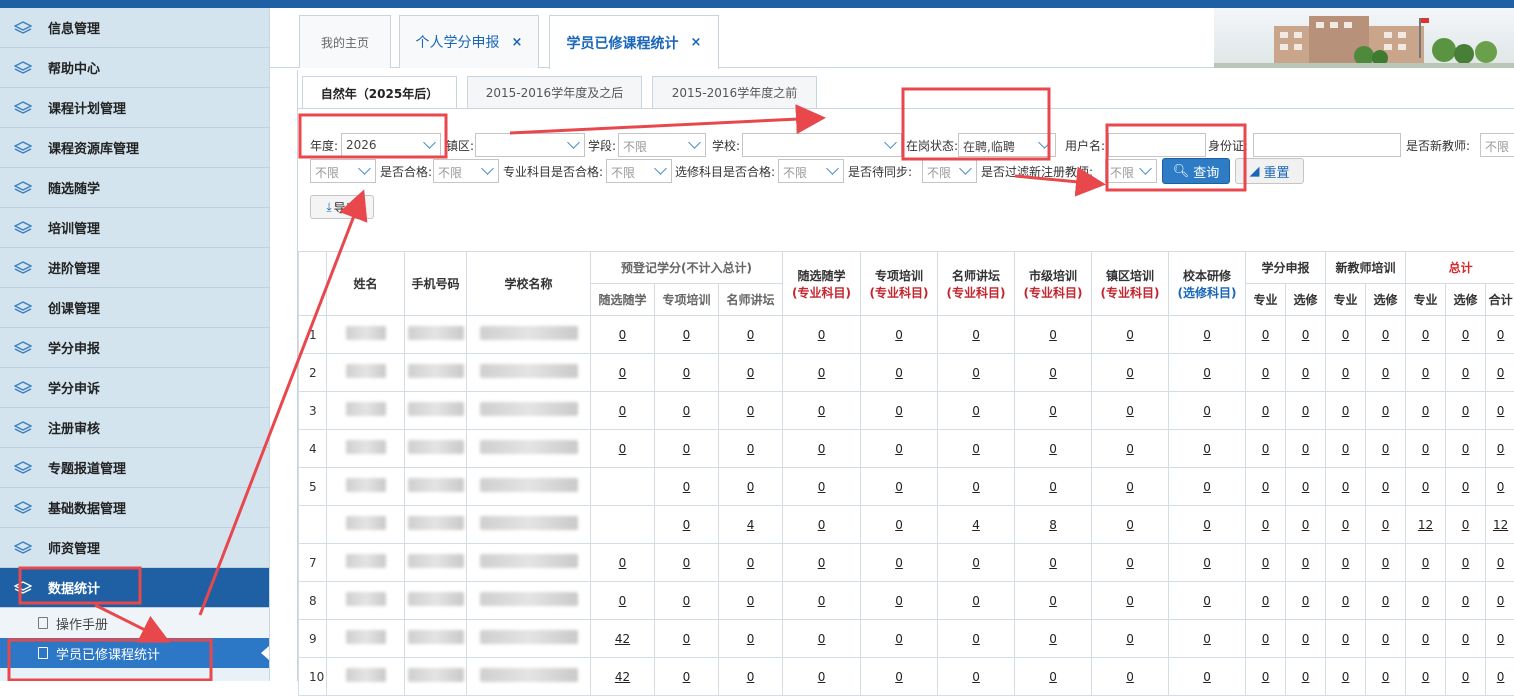  I want to click on close-icon: ×, so click(517, 42).